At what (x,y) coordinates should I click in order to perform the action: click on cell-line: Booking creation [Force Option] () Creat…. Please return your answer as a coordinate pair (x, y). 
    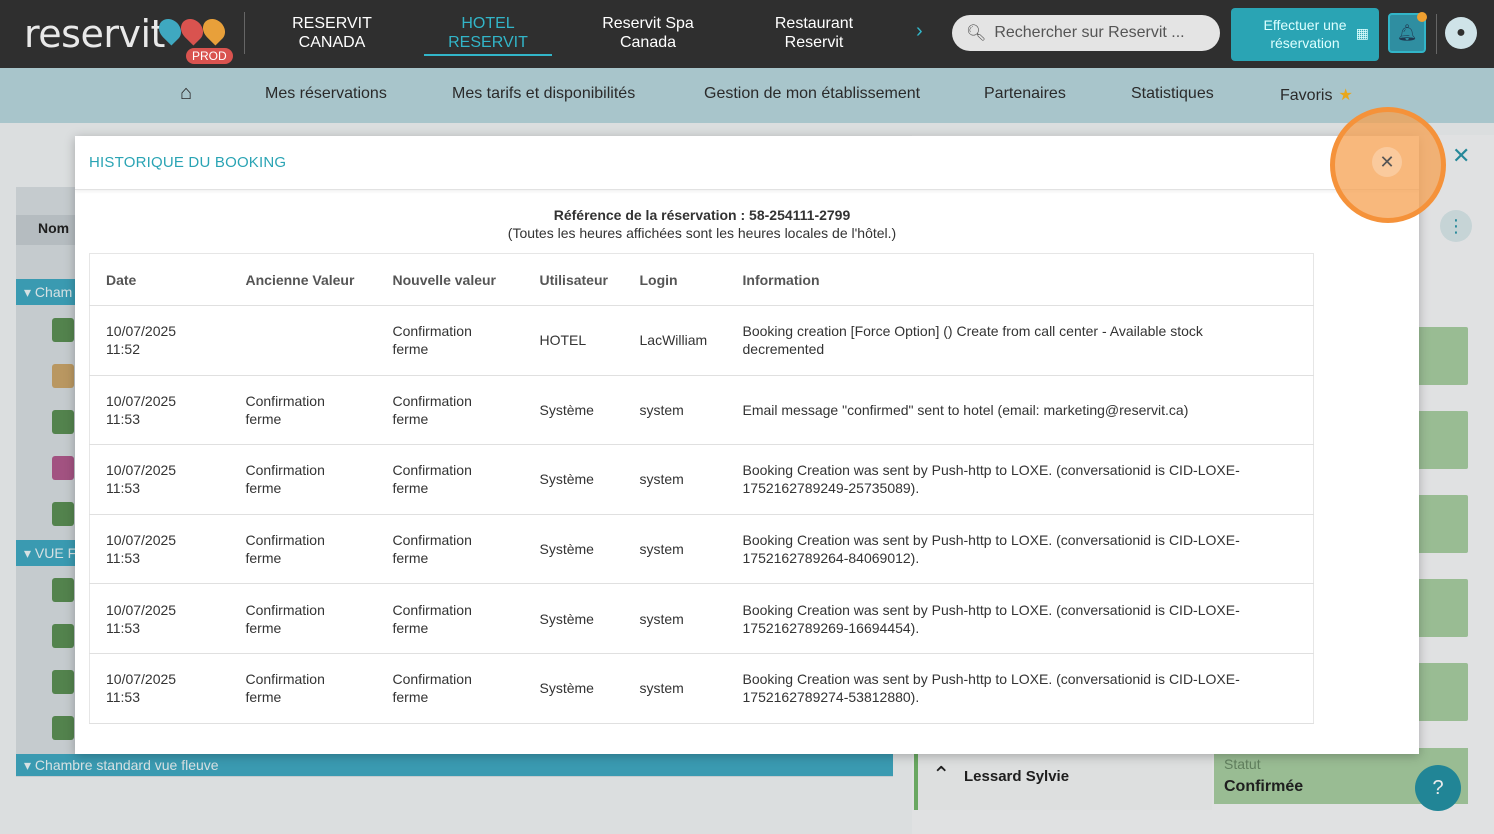
    Looking at the image, I should click on (972, 331).